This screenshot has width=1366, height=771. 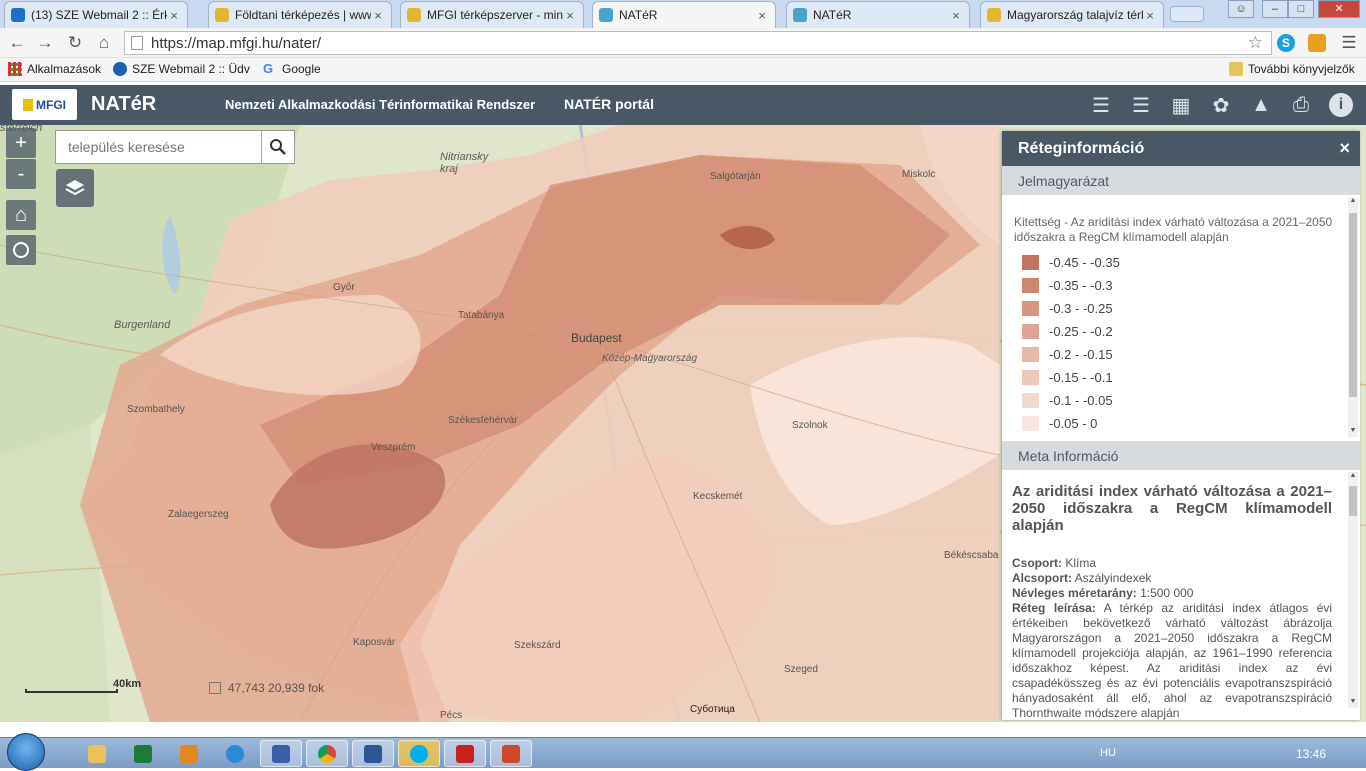 I want to click on meta-section-header: Meta Információ, so click(x=1181, y=455).